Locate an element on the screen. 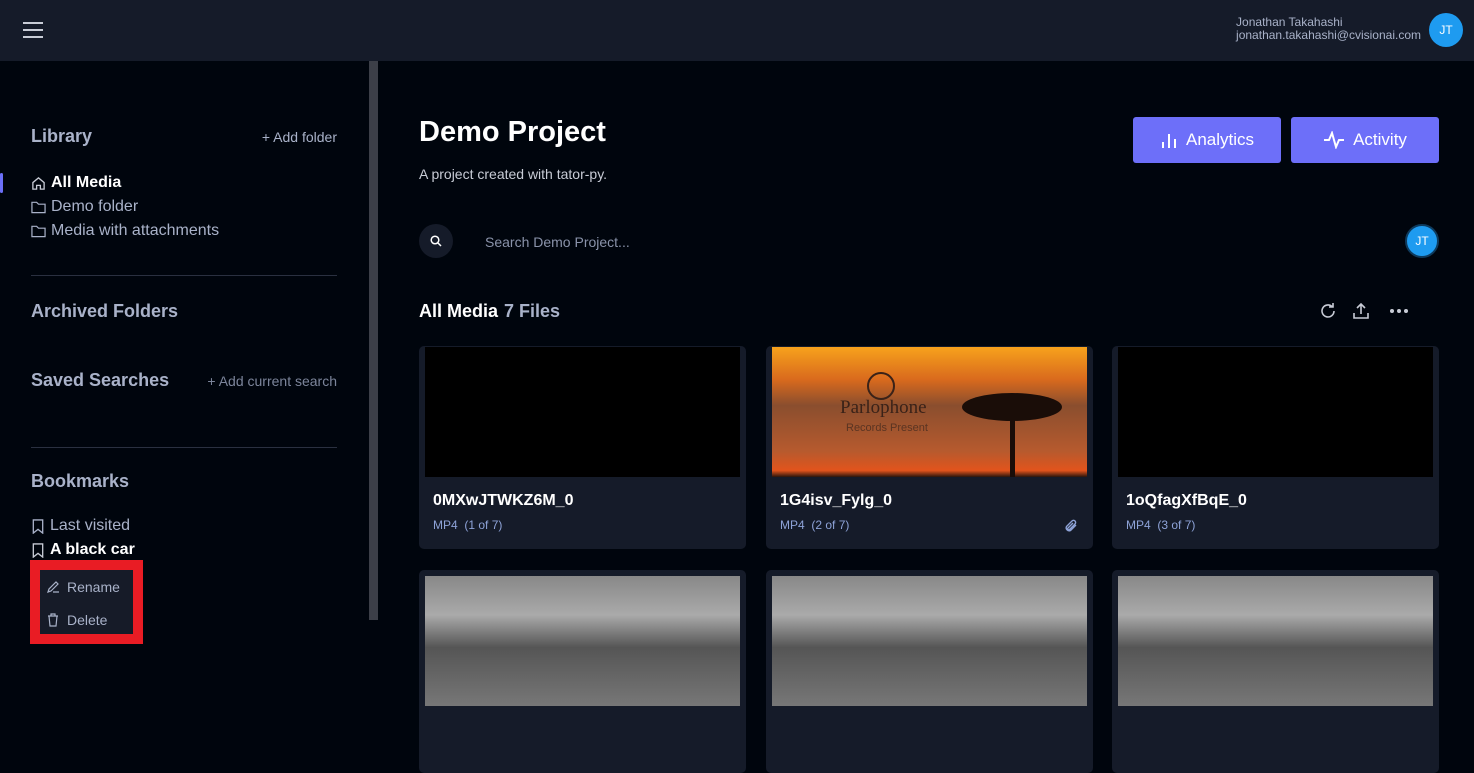  media-meta: MP4 (3 of 7) is located at coordinates (1160, 525).